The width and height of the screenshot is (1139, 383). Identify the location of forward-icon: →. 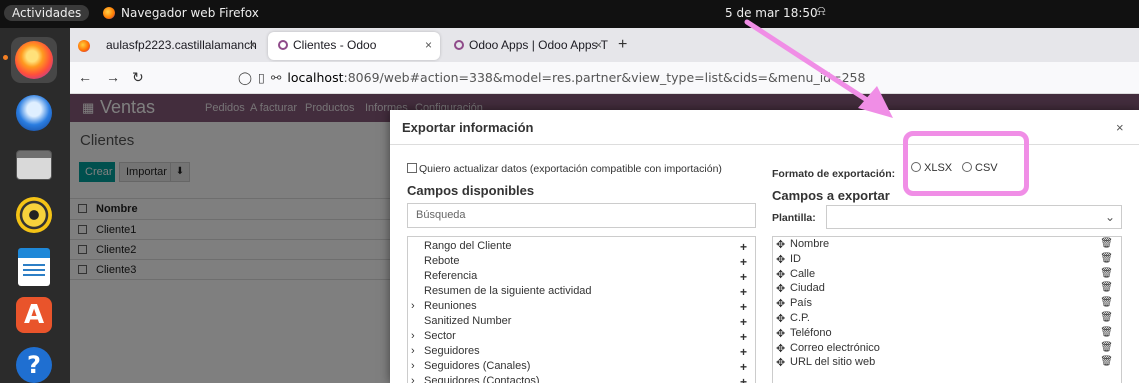
(113, 77).